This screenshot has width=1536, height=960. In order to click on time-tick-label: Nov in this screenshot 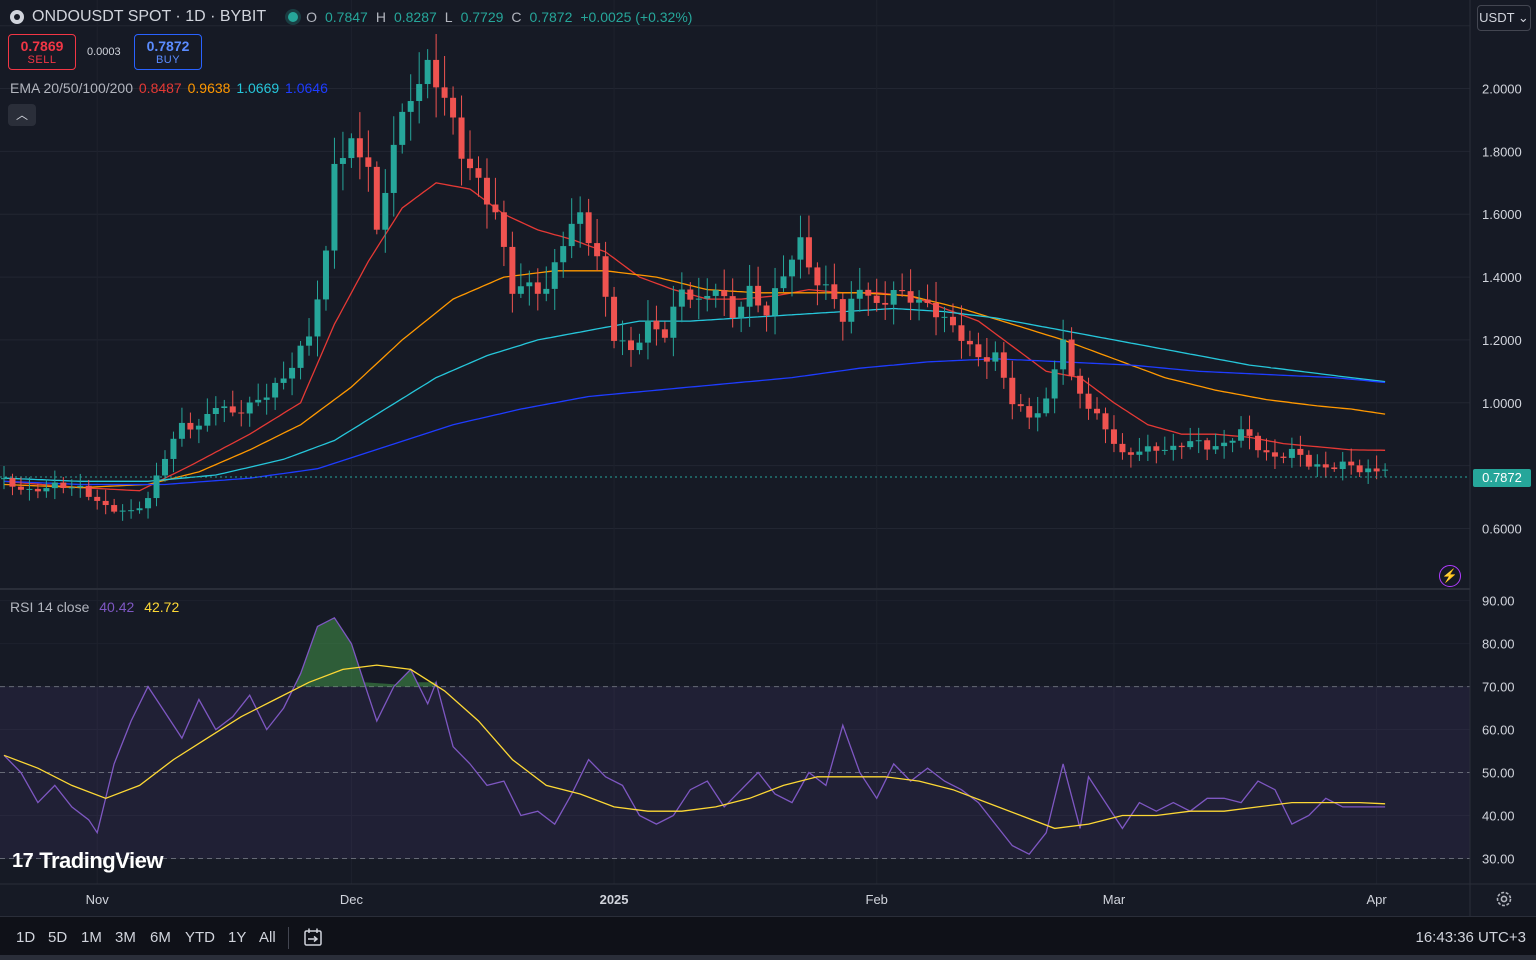, I will do `click(98, 899)`.